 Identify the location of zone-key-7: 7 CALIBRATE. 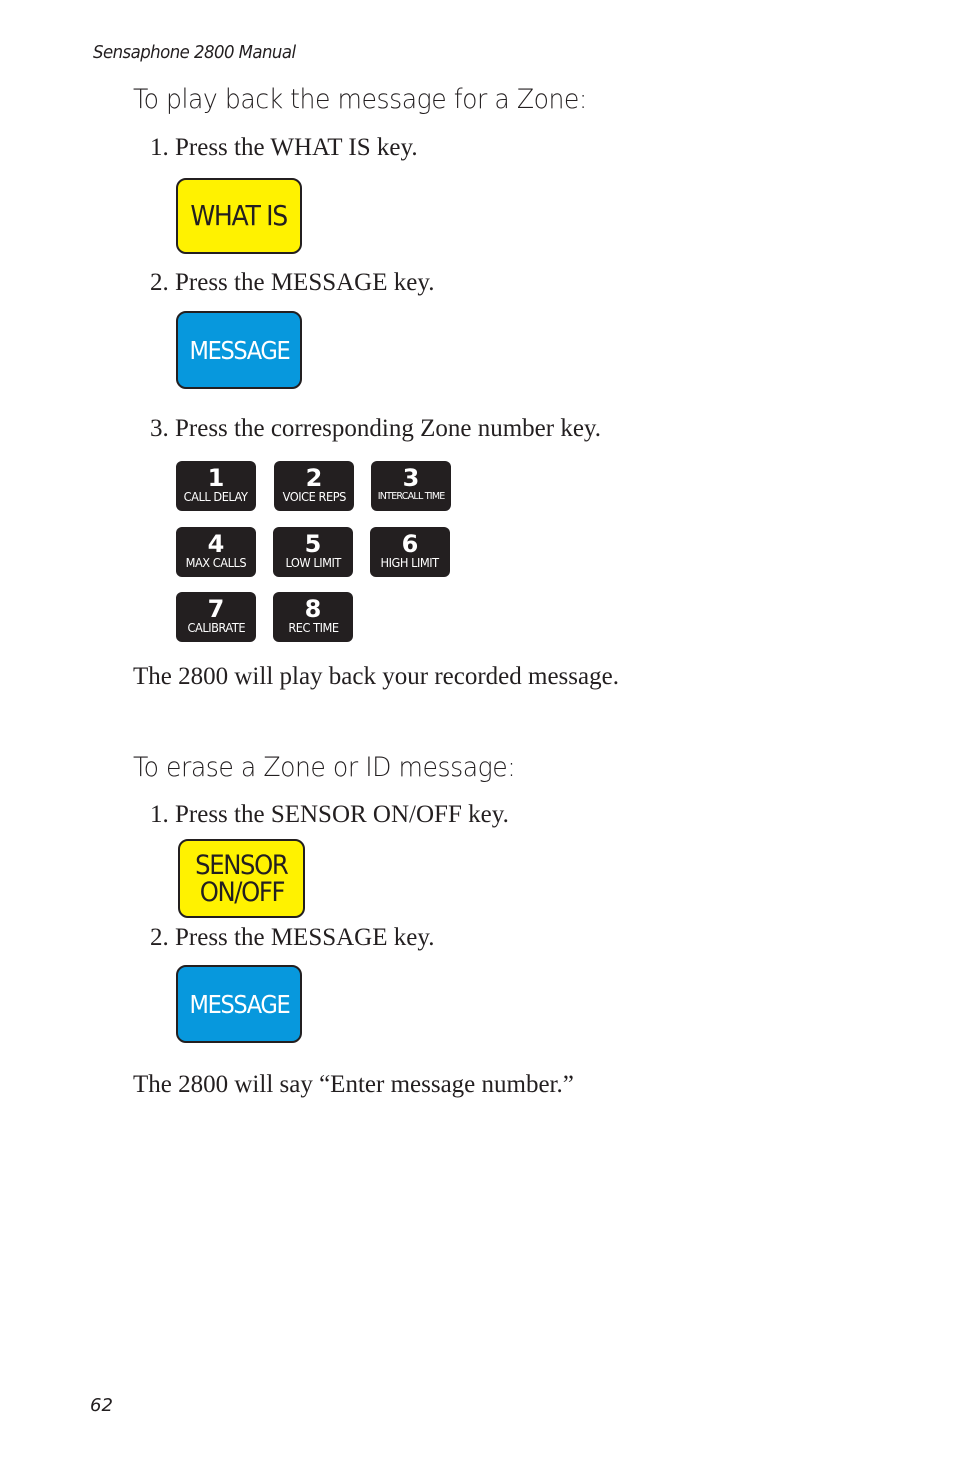
(216, 617).